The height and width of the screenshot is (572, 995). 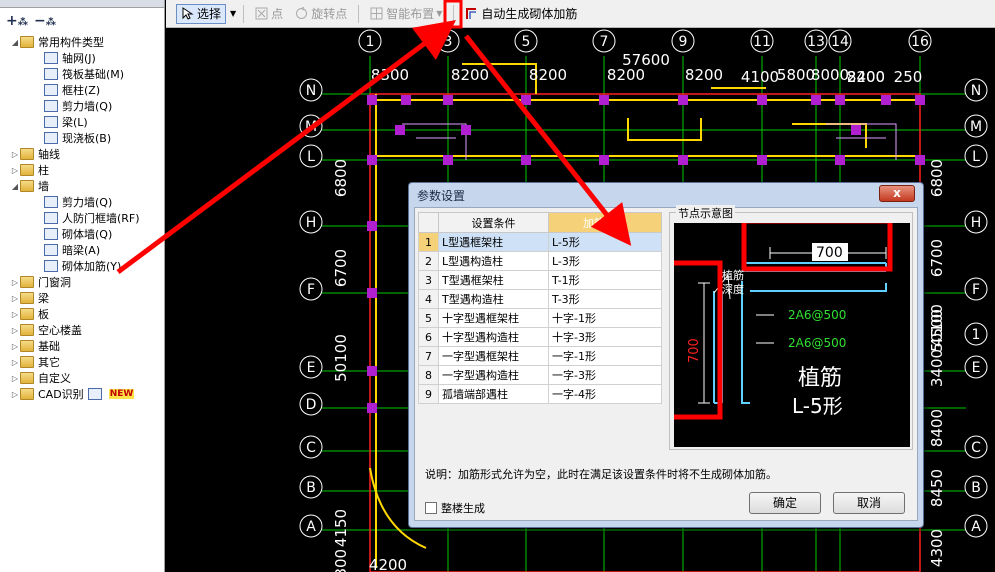 What do you see at coordinates (605, 261) in the screenshot?
I see `rebar-form-cell: L-3形` at bounding box center [605, 261].